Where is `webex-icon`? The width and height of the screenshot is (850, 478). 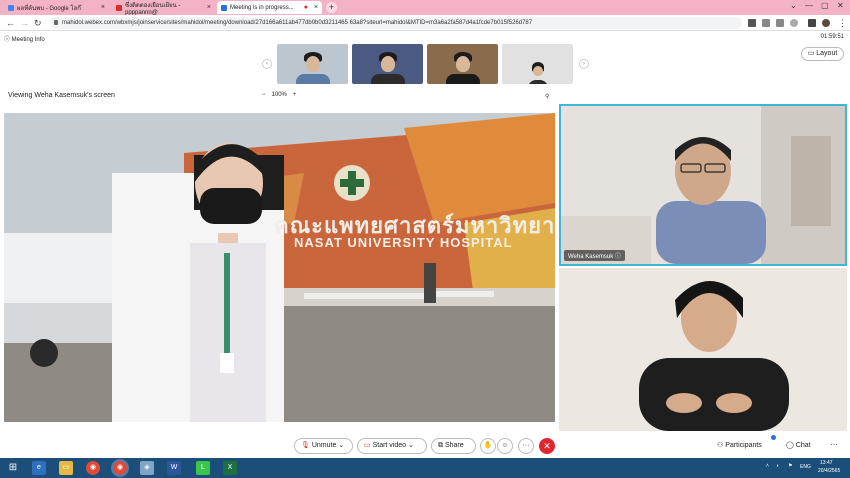 webex-icon is located at coordinates (224, 7).